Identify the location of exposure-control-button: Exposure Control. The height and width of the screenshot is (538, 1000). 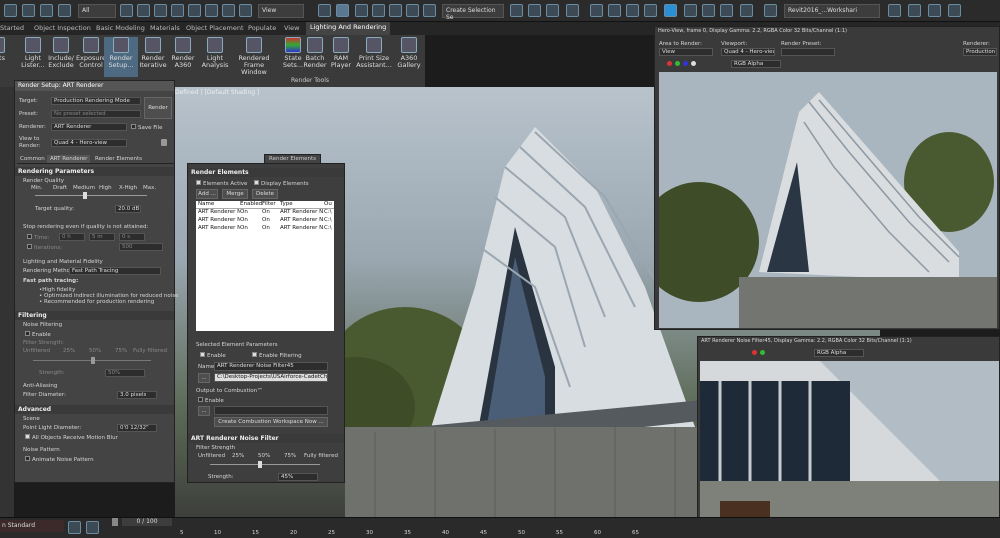
(91, 53).